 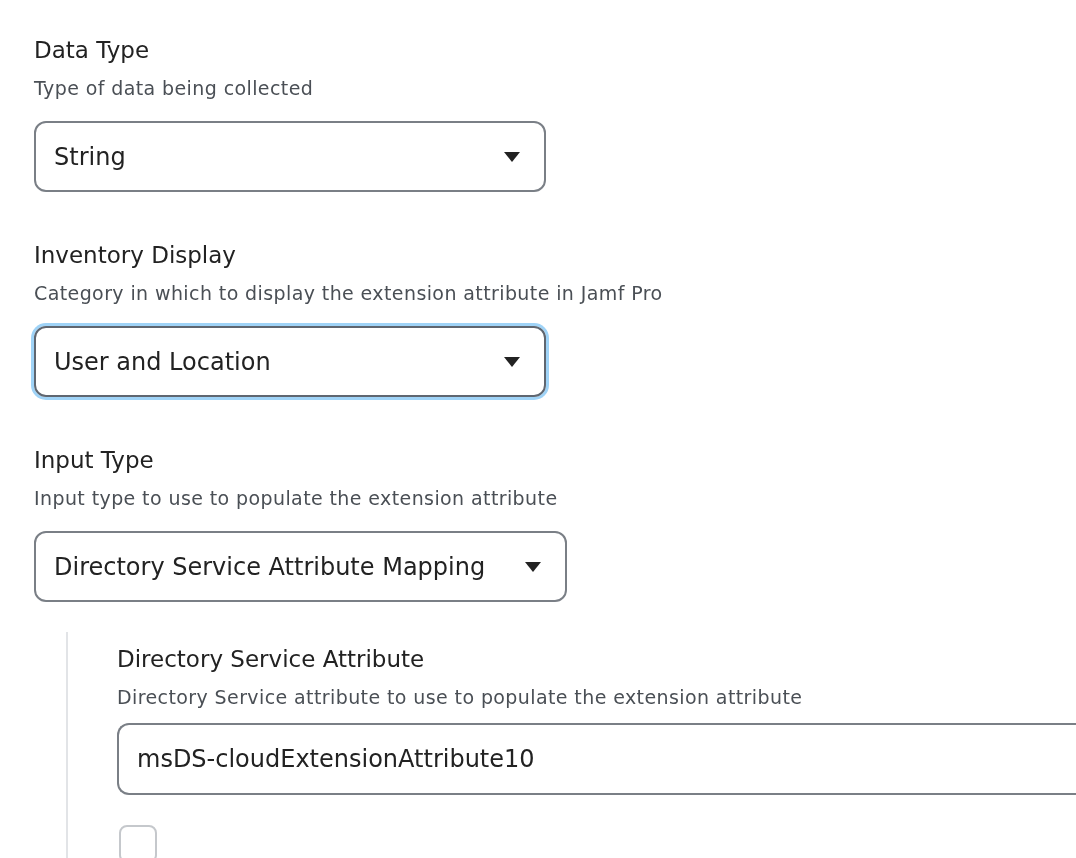 I want to click on dropdown-select: String, so click(x=290, y=156).